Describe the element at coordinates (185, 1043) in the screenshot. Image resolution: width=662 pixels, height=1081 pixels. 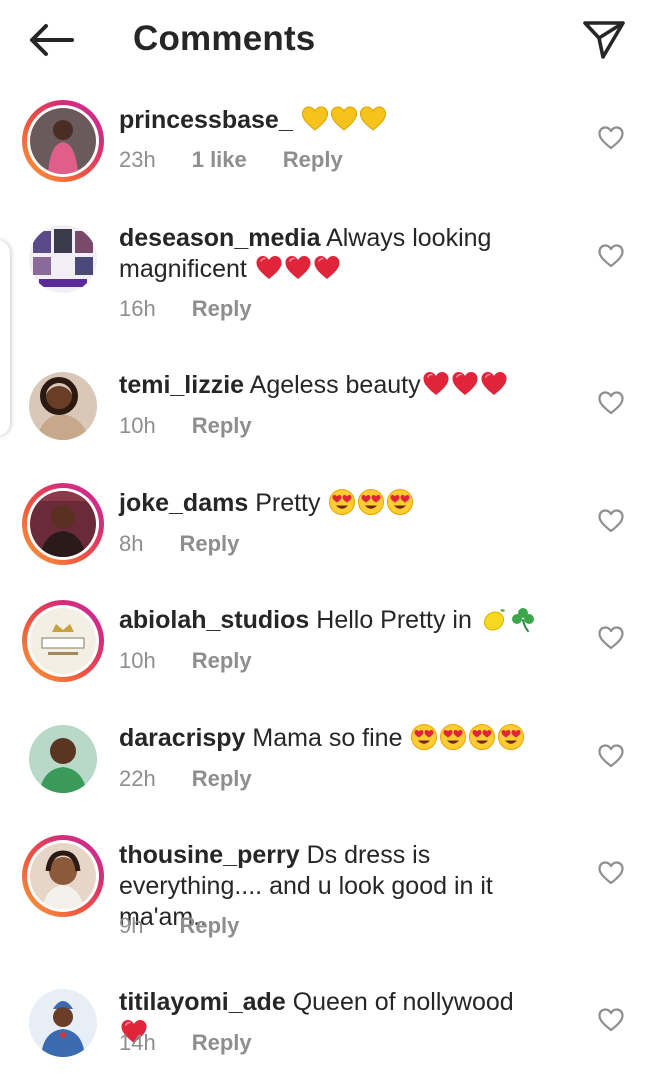
I see `comment-meta: 14h Reply` at that location.